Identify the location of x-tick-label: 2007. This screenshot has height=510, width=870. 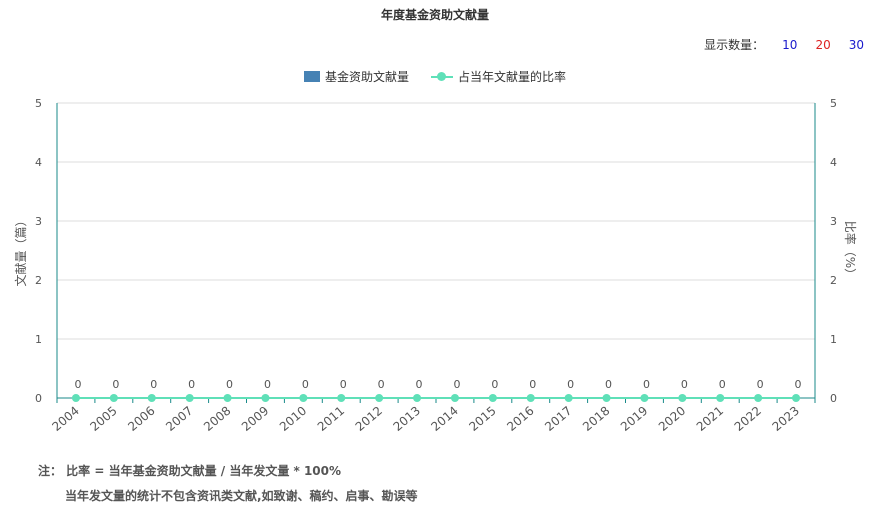
(179, 419).